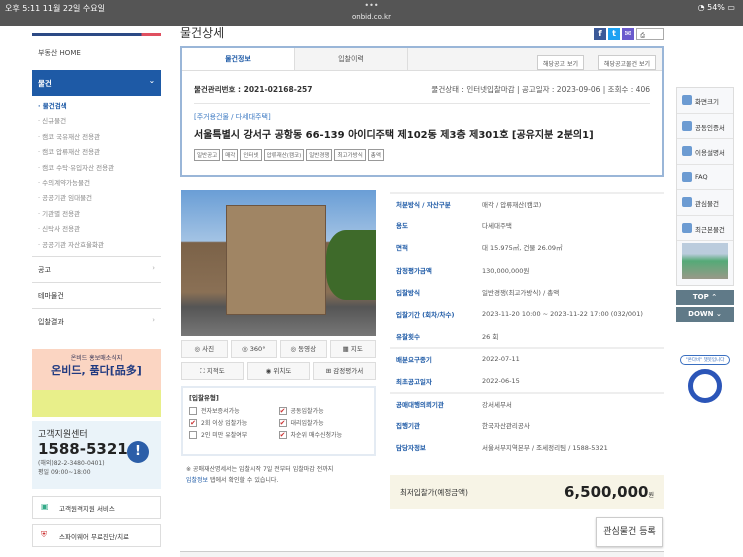 The width and height of the screenshot is (743, 557). What do you see at coordinates (356, 349) in the screenshot?
I see `photo-button-label: 지도` at bounding box center [356, 349].